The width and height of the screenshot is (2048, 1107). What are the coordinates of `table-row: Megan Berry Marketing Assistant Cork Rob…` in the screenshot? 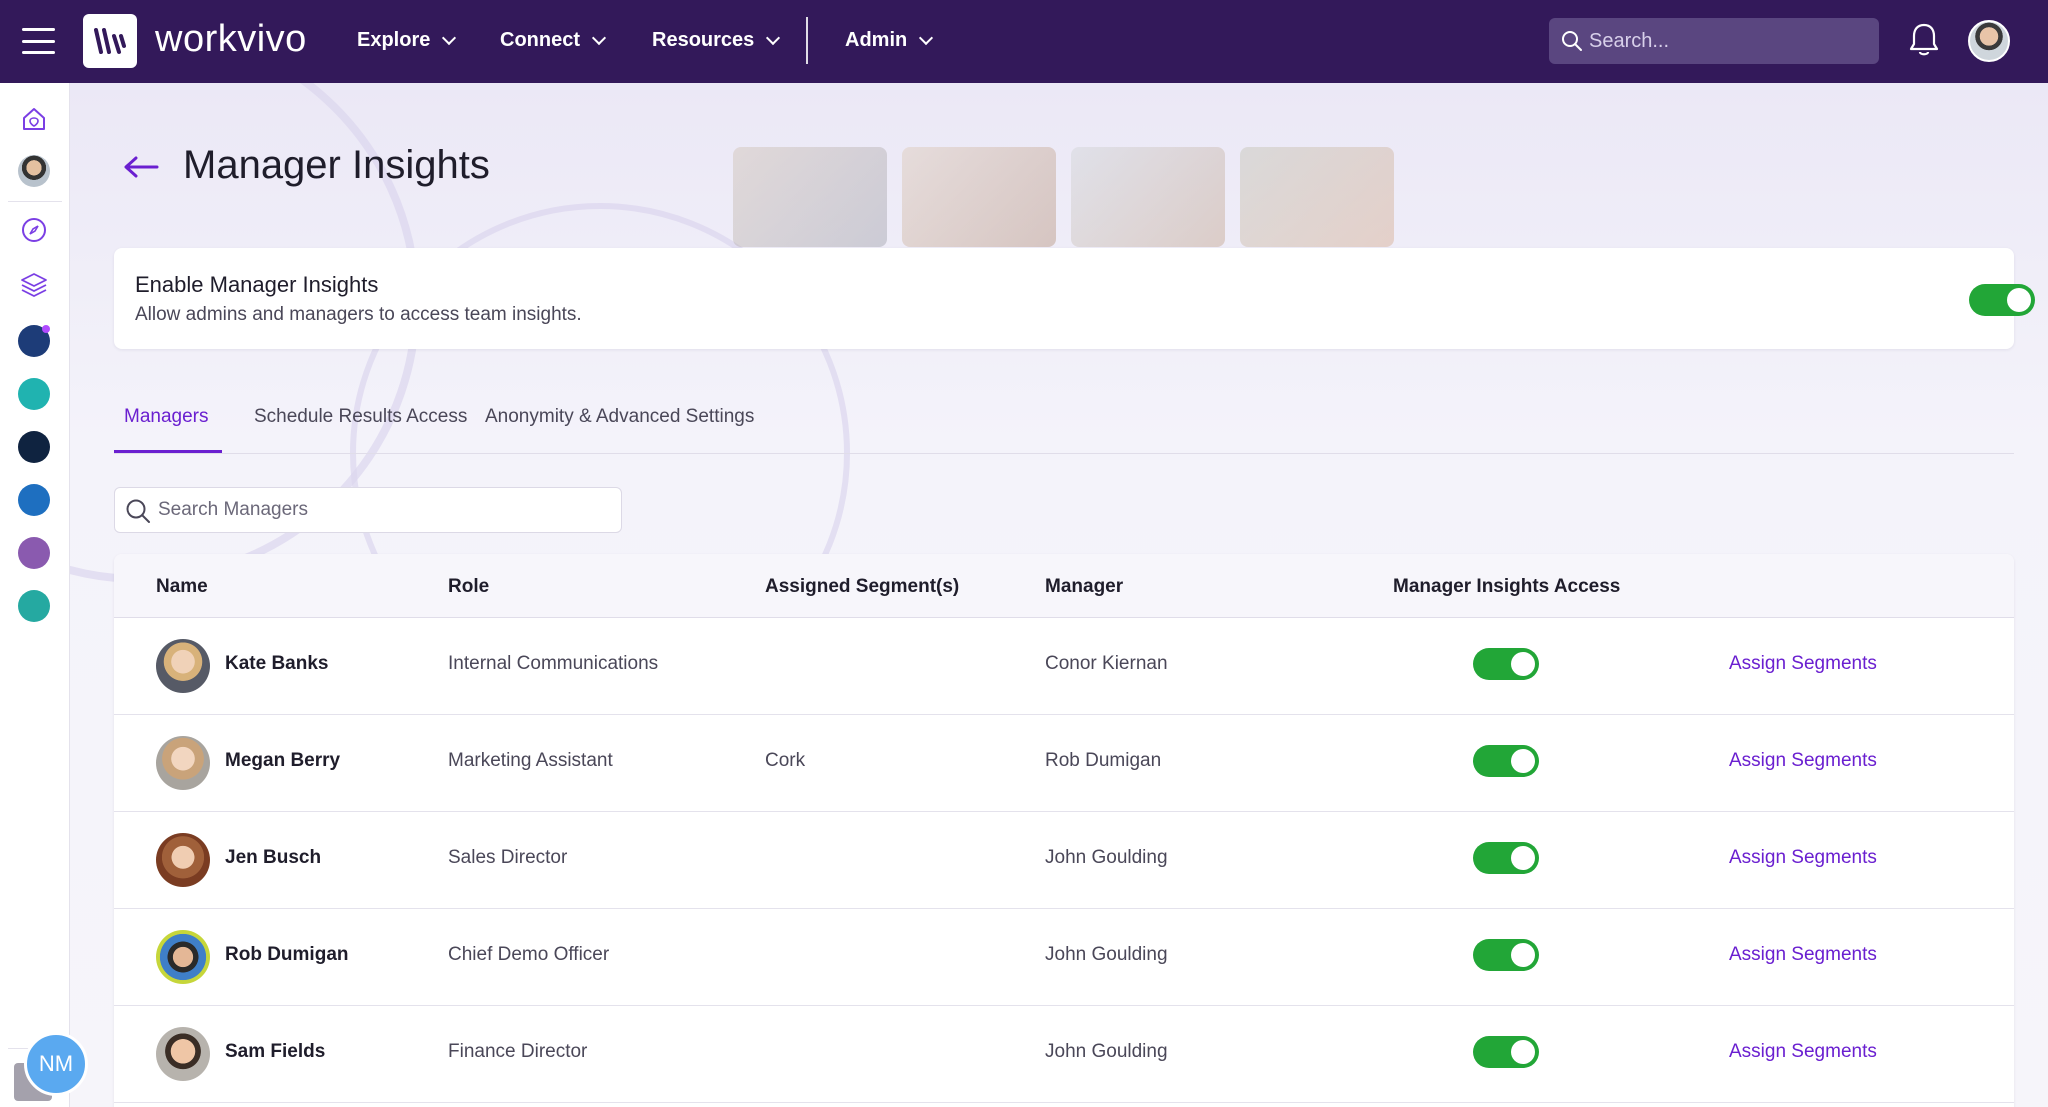 It's located at (1064, 763).